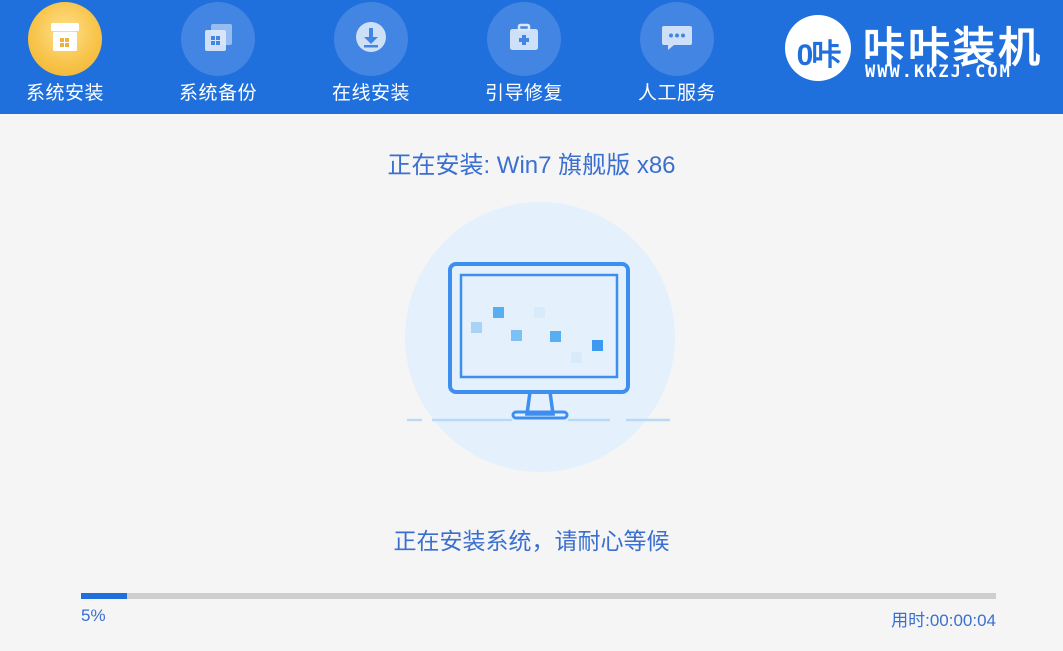 This screenshot has width=1063, height=651. What do you see at coordinates (676, 93) in the screenshot?
I see `nav-label: 人工服务` at bounding box center [676, 93].